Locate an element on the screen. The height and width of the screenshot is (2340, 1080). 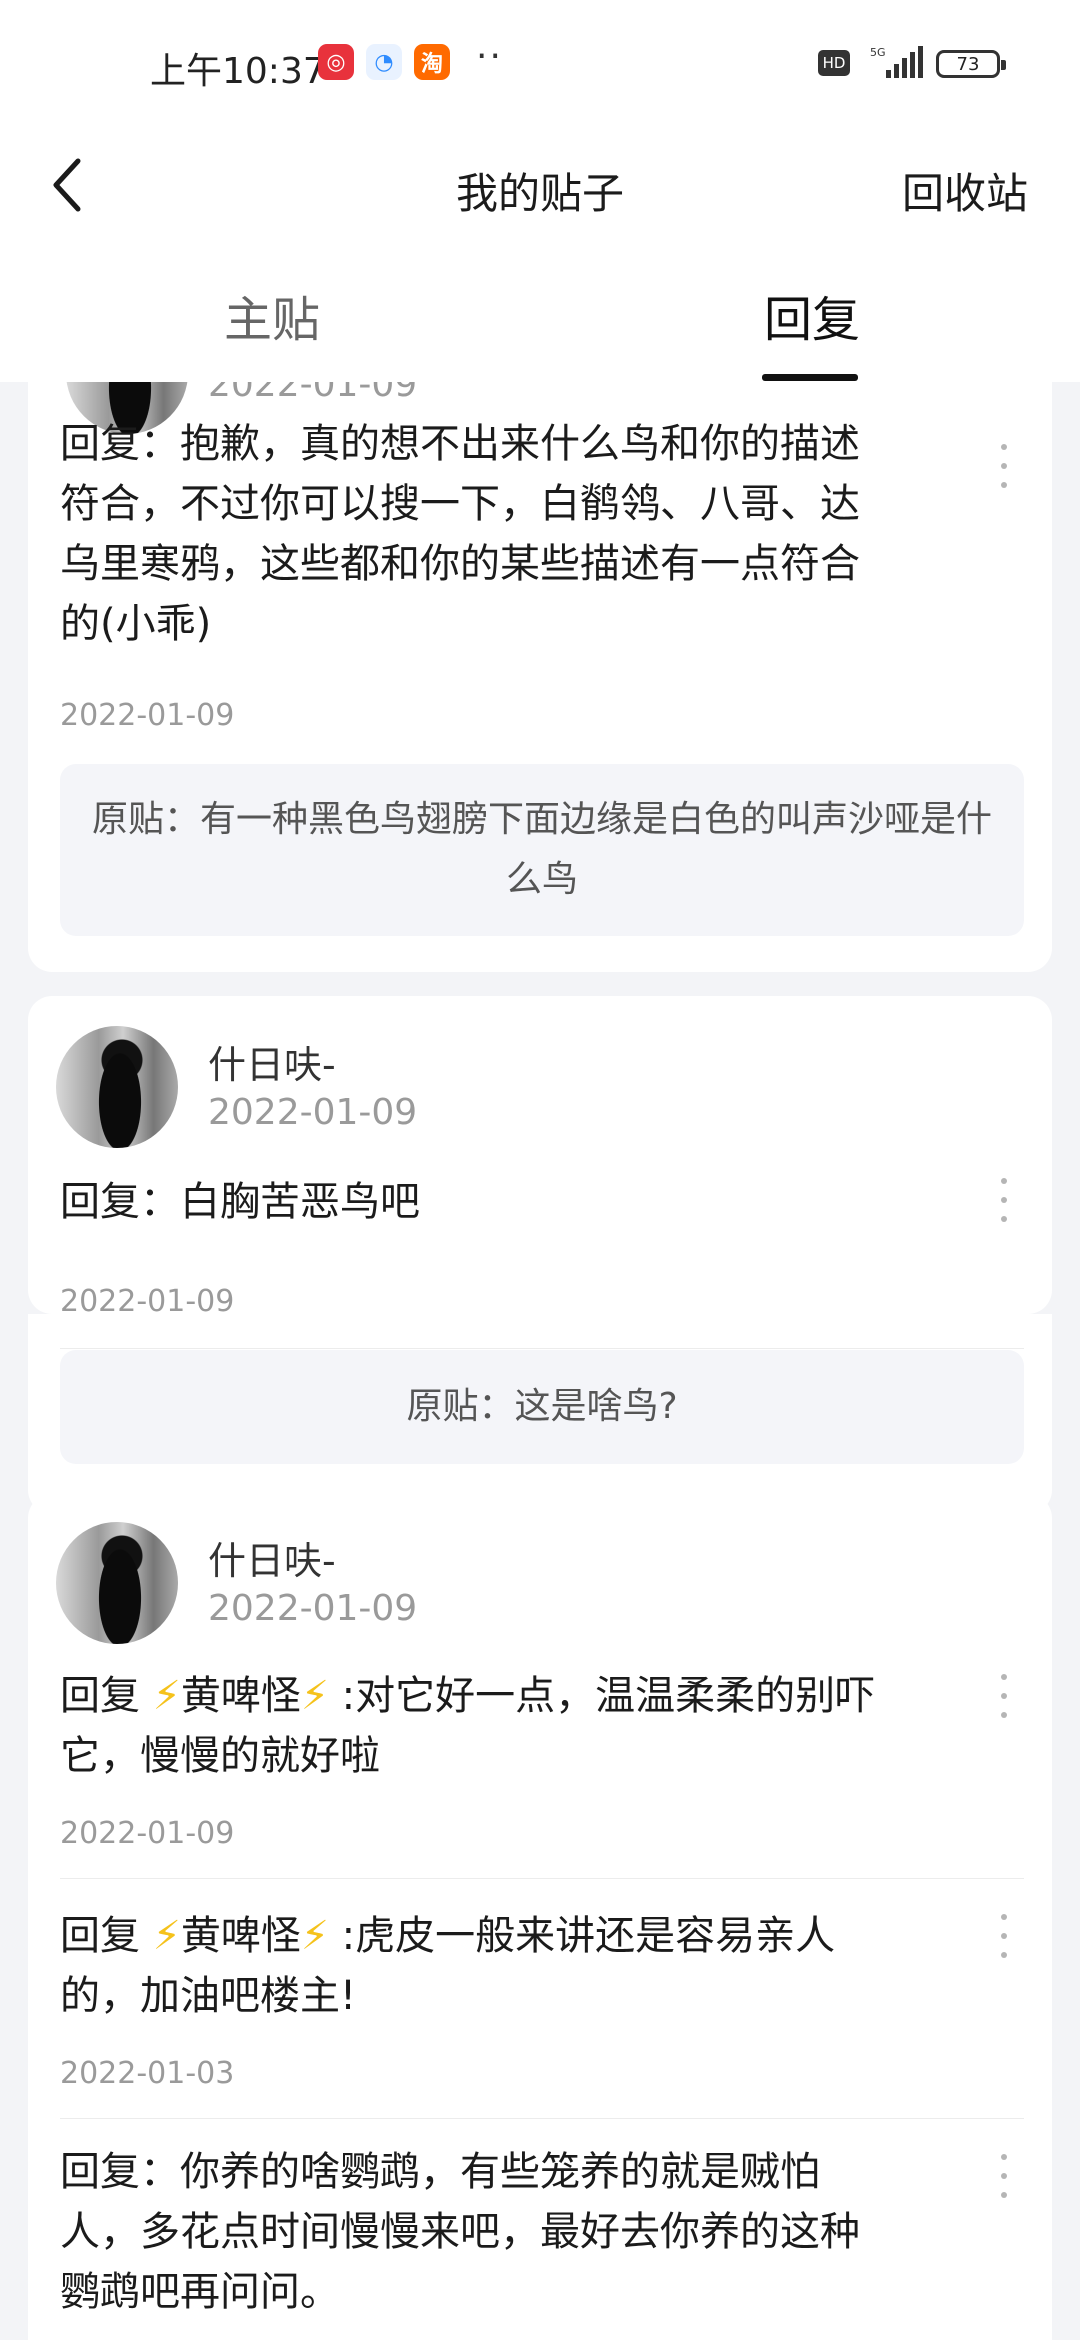
reply-text: 回复 ⚡黄啤怪⚡ :虎皮一般来讲还是容易亲人的，加油吧楼主! is located at coordinates (475, 1966).